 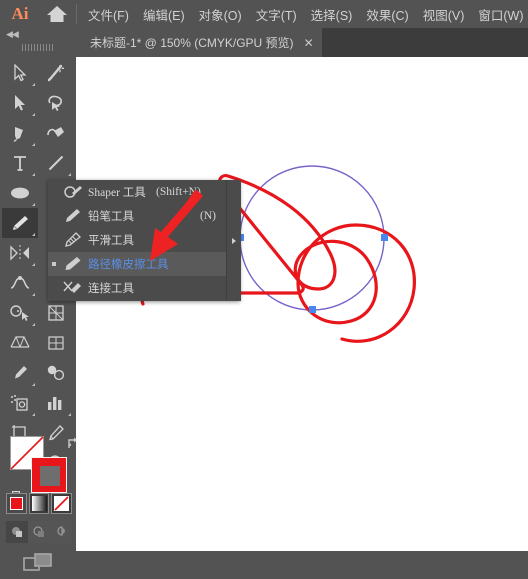 I want to click on draw-behind-button, so click(x=39, y=532).